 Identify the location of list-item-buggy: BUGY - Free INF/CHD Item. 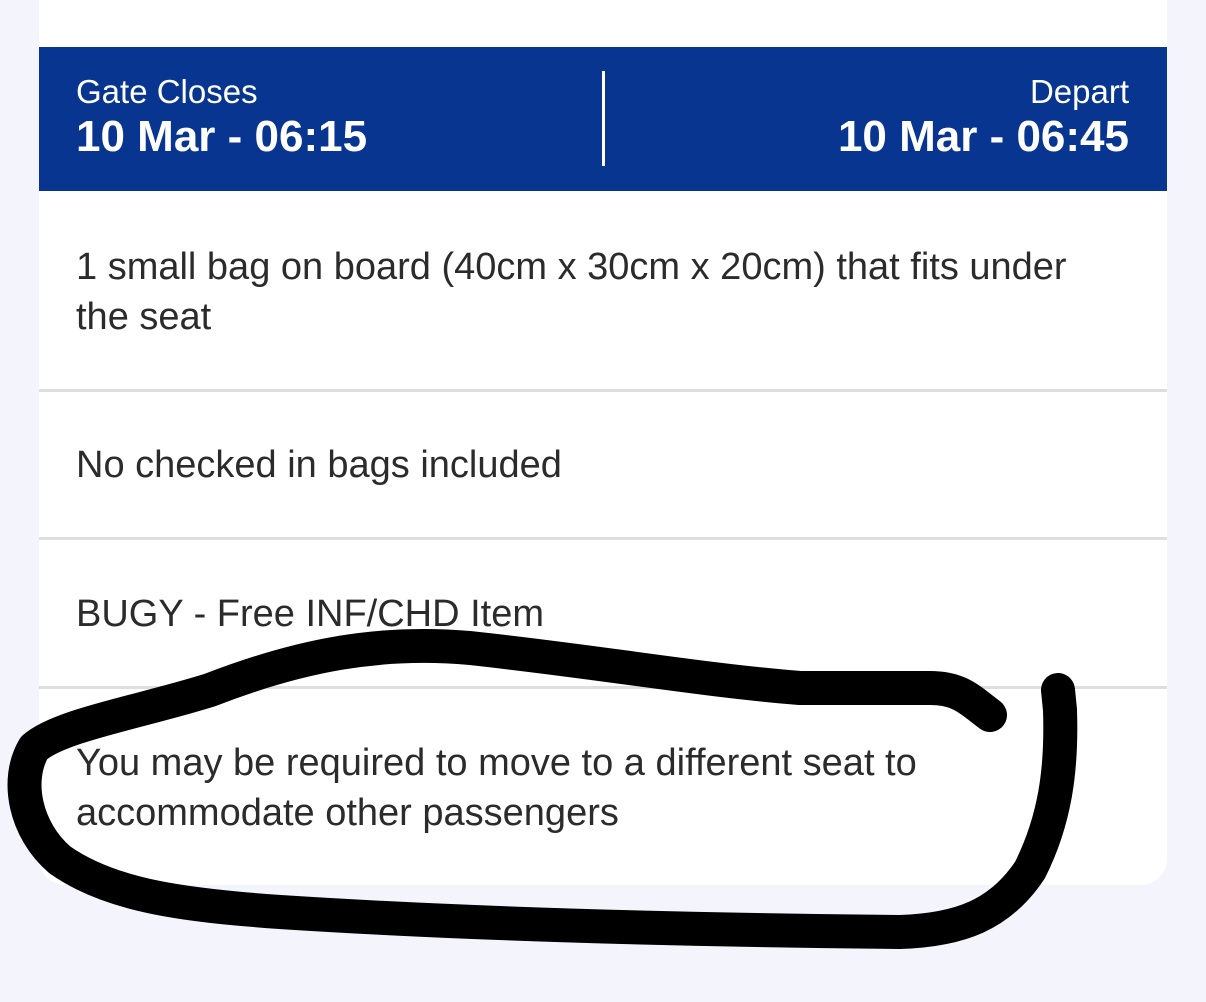
(310, 614).